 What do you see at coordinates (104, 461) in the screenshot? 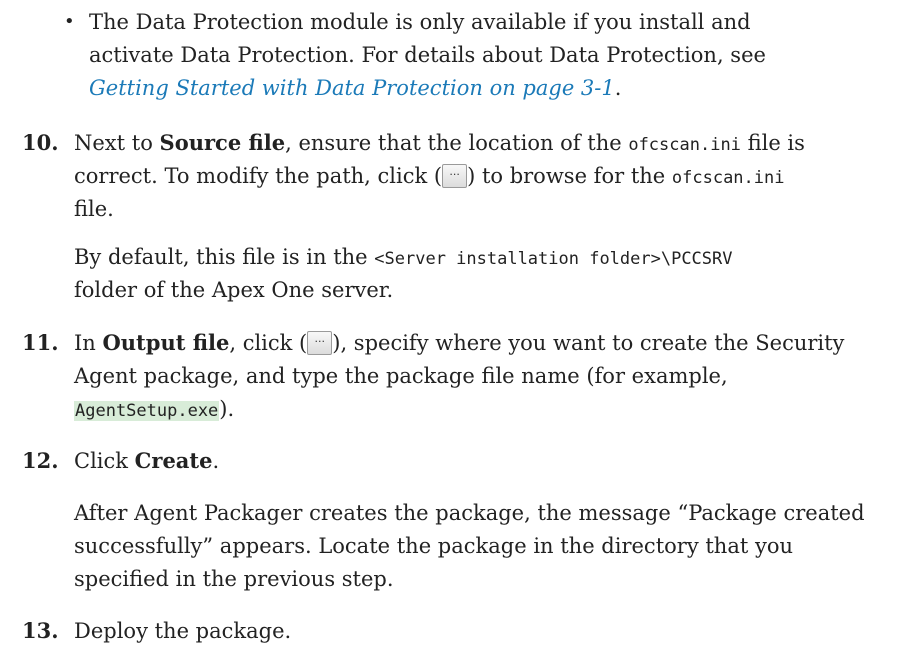
I see `text-segment: Click` at bounding box center [104, 461].